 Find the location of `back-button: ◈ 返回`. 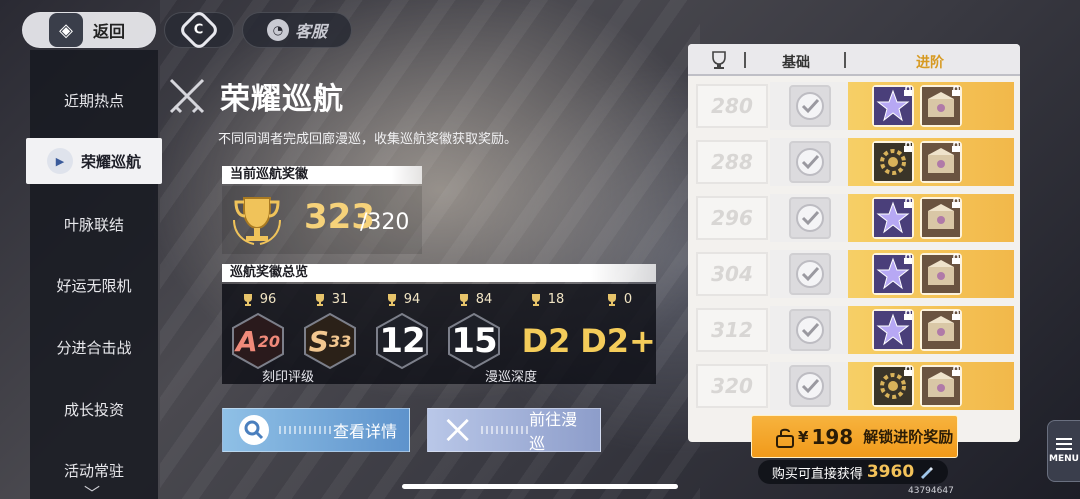

back-button: ◈ 返回 is located at coordinates (89, 30).